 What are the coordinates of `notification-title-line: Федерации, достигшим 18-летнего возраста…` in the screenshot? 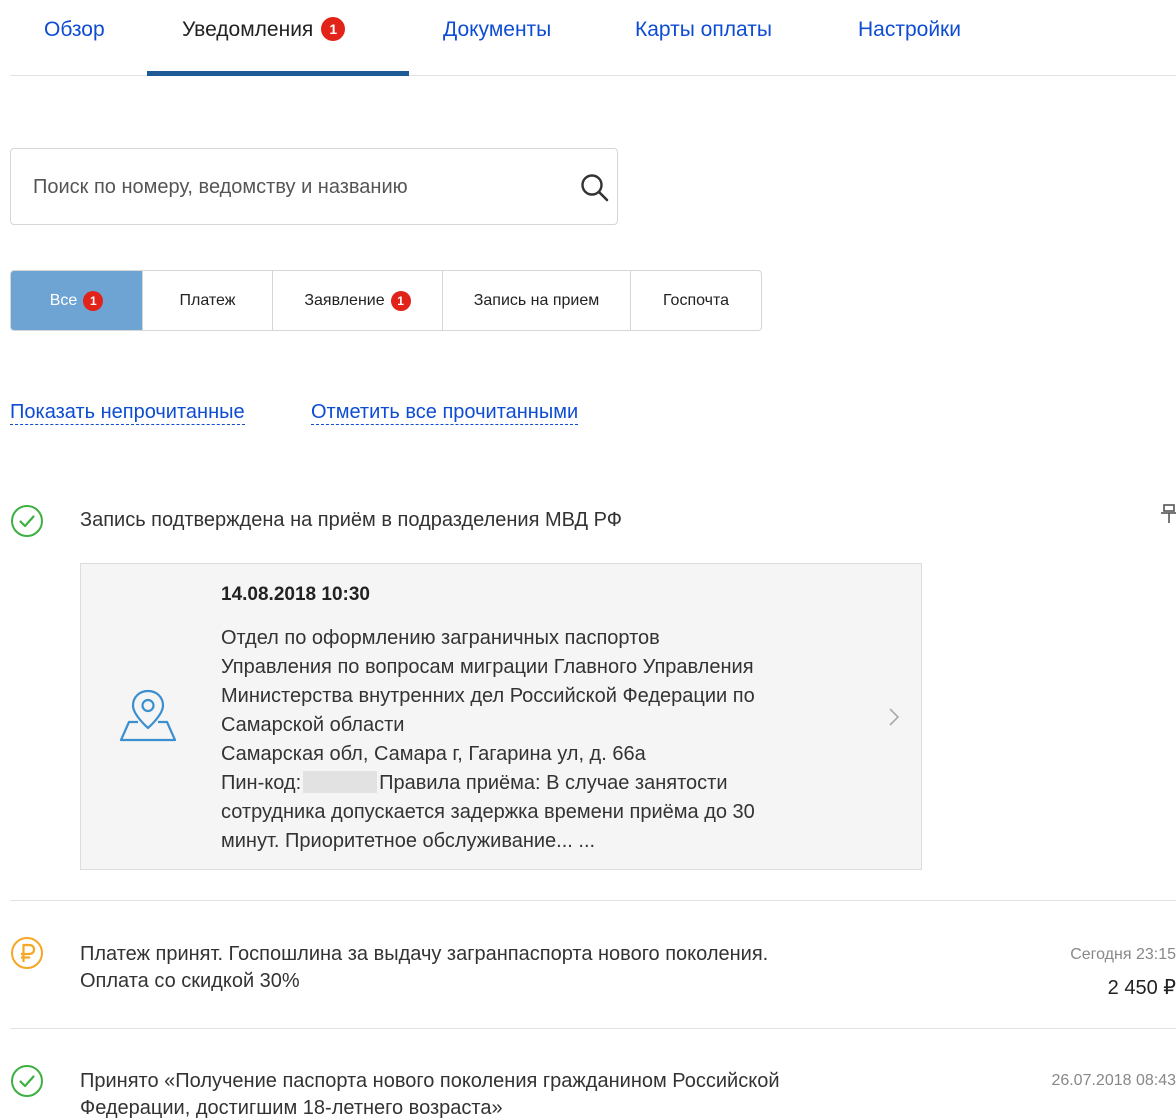 It's located at (291, 1108).